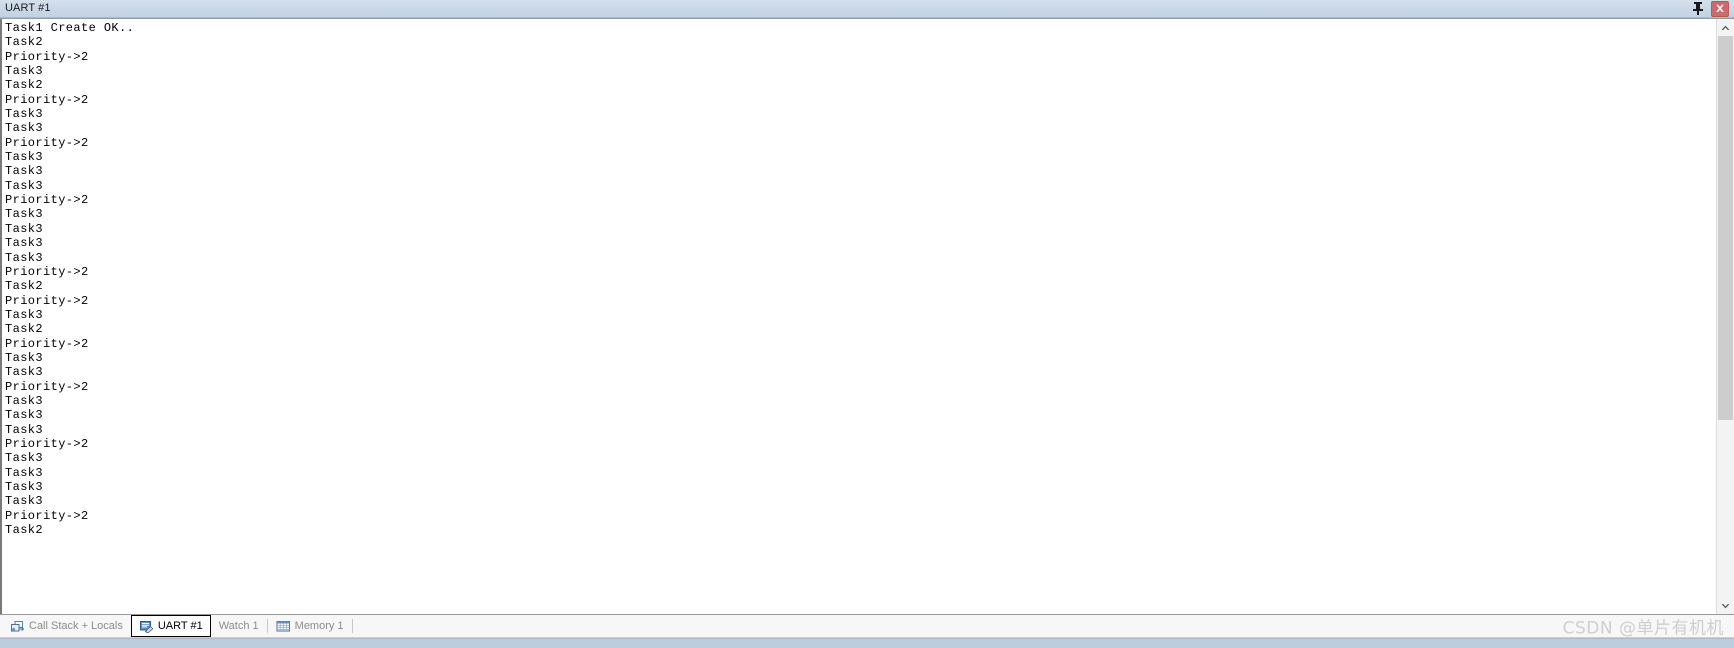  I want to click on scrollbar-track, so click(1725, 316).